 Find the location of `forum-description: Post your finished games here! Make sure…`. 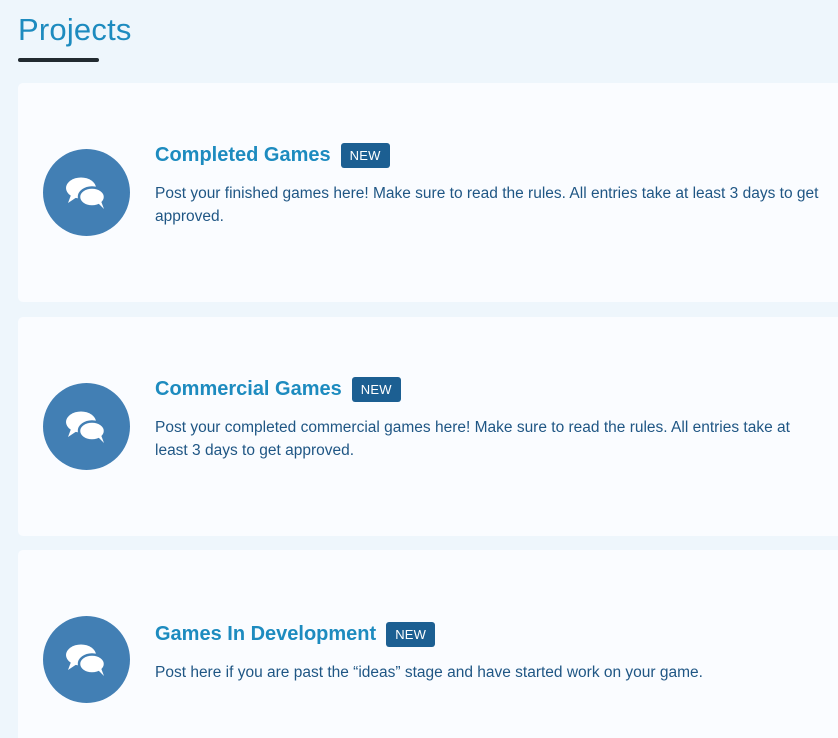

forum-description: Post your finished games here! Make sure… is located at coordinates (487, 205).